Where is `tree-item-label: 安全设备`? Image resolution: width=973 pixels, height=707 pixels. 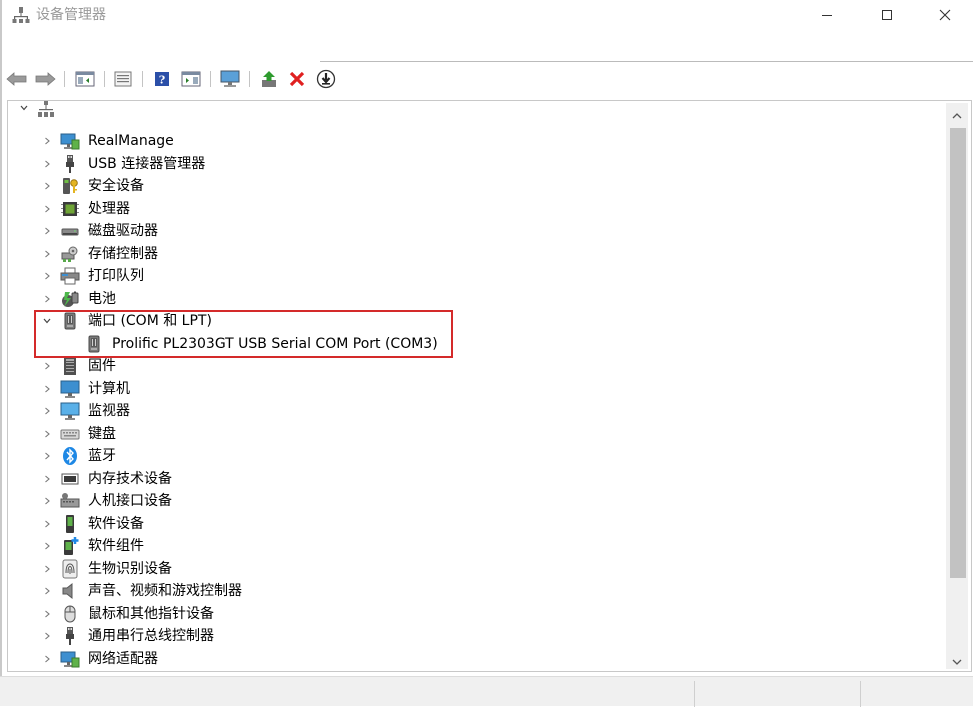 tree-item-label: 安全设备 is located at coordinates (116, 186).